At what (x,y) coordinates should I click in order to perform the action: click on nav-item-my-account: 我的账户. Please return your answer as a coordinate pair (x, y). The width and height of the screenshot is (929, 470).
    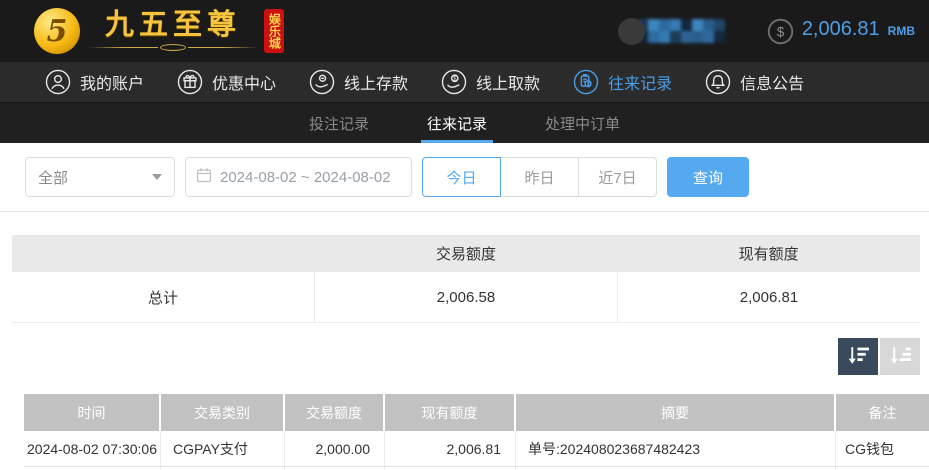
    Looking at the image, I should click on (94, 82).